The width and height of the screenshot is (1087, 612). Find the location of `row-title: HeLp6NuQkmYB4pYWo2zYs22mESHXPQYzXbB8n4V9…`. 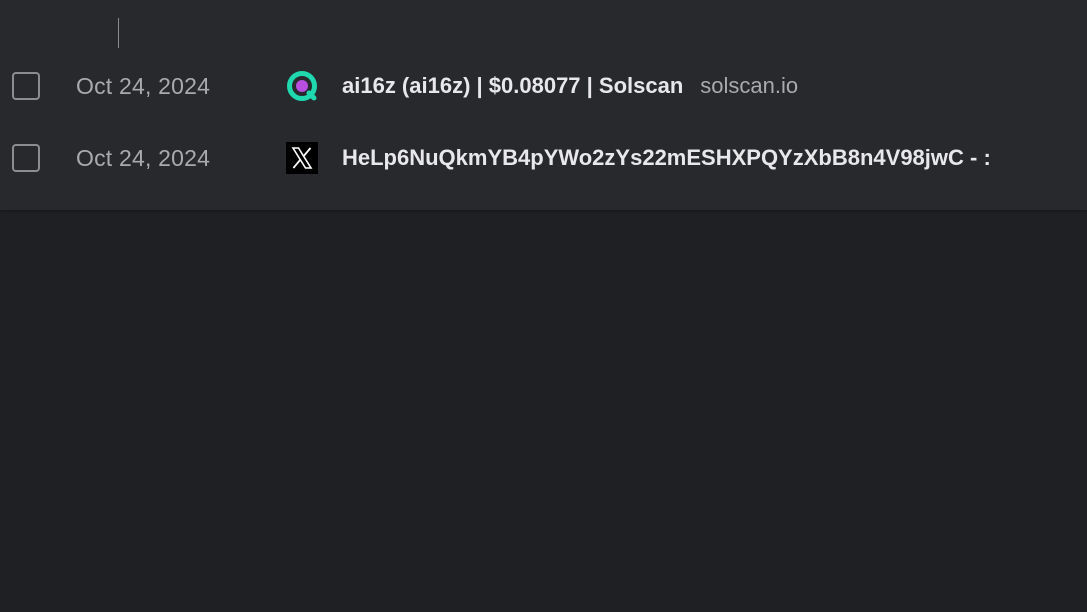

row-title: HeLp6NuQkmYB4pYWo2zYs22mESHXPQYzXbB8n4V9… is located at coordinates (666, 157).